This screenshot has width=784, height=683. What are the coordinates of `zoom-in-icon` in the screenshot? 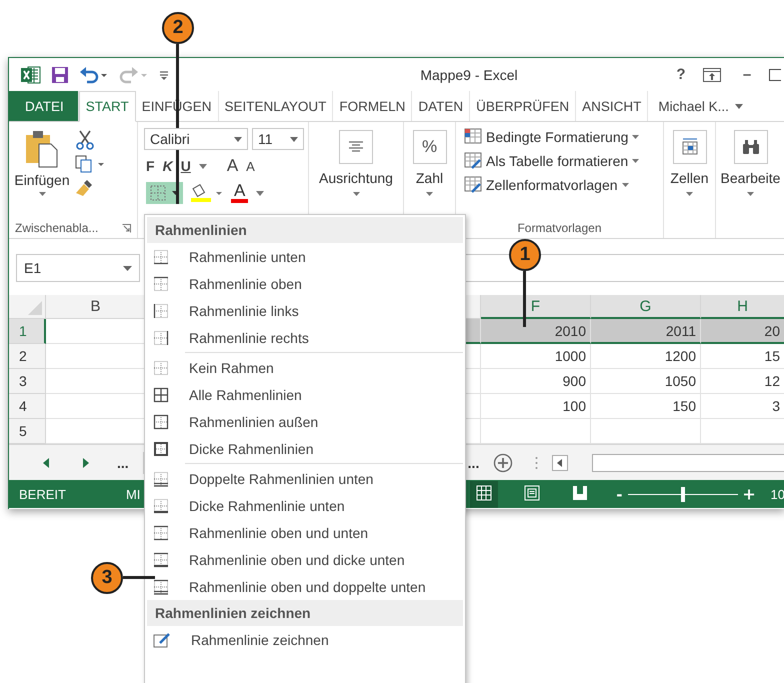 It's located at (749, 494).